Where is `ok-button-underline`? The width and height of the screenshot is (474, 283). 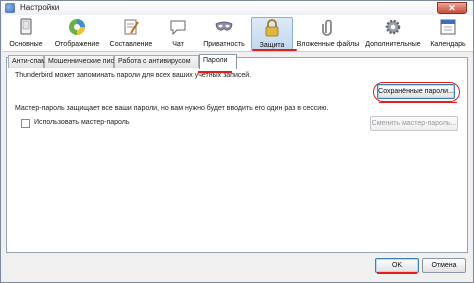
ok-button-underline is located at coordinates (397, 273).